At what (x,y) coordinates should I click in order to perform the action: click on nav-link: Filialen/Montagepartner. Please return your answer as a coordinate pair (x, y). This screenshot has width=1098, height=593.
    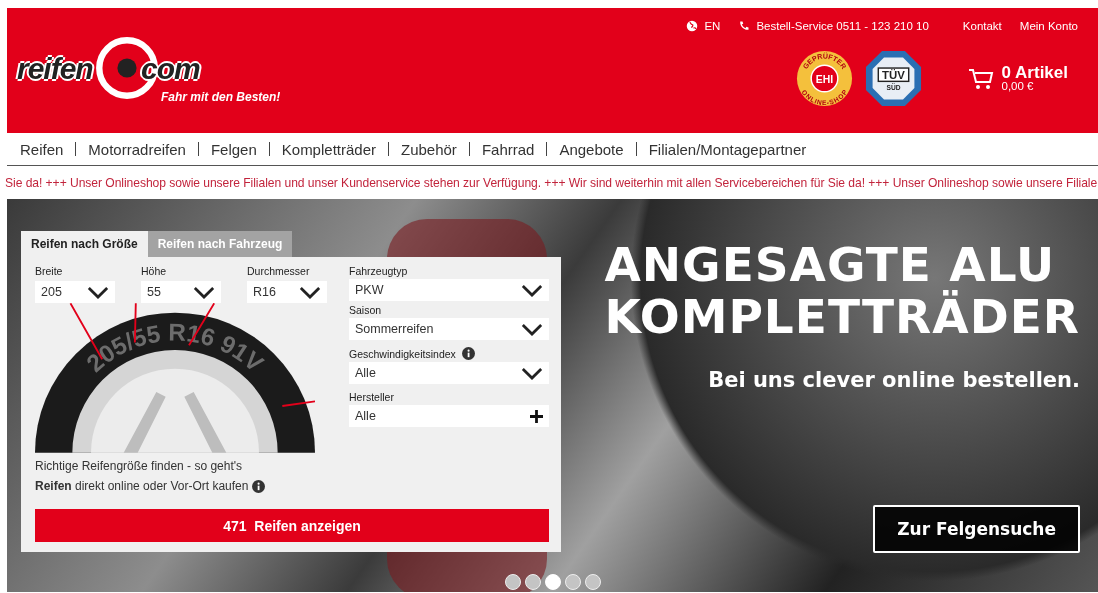
    Looking at the image, I should click on (727, 149).